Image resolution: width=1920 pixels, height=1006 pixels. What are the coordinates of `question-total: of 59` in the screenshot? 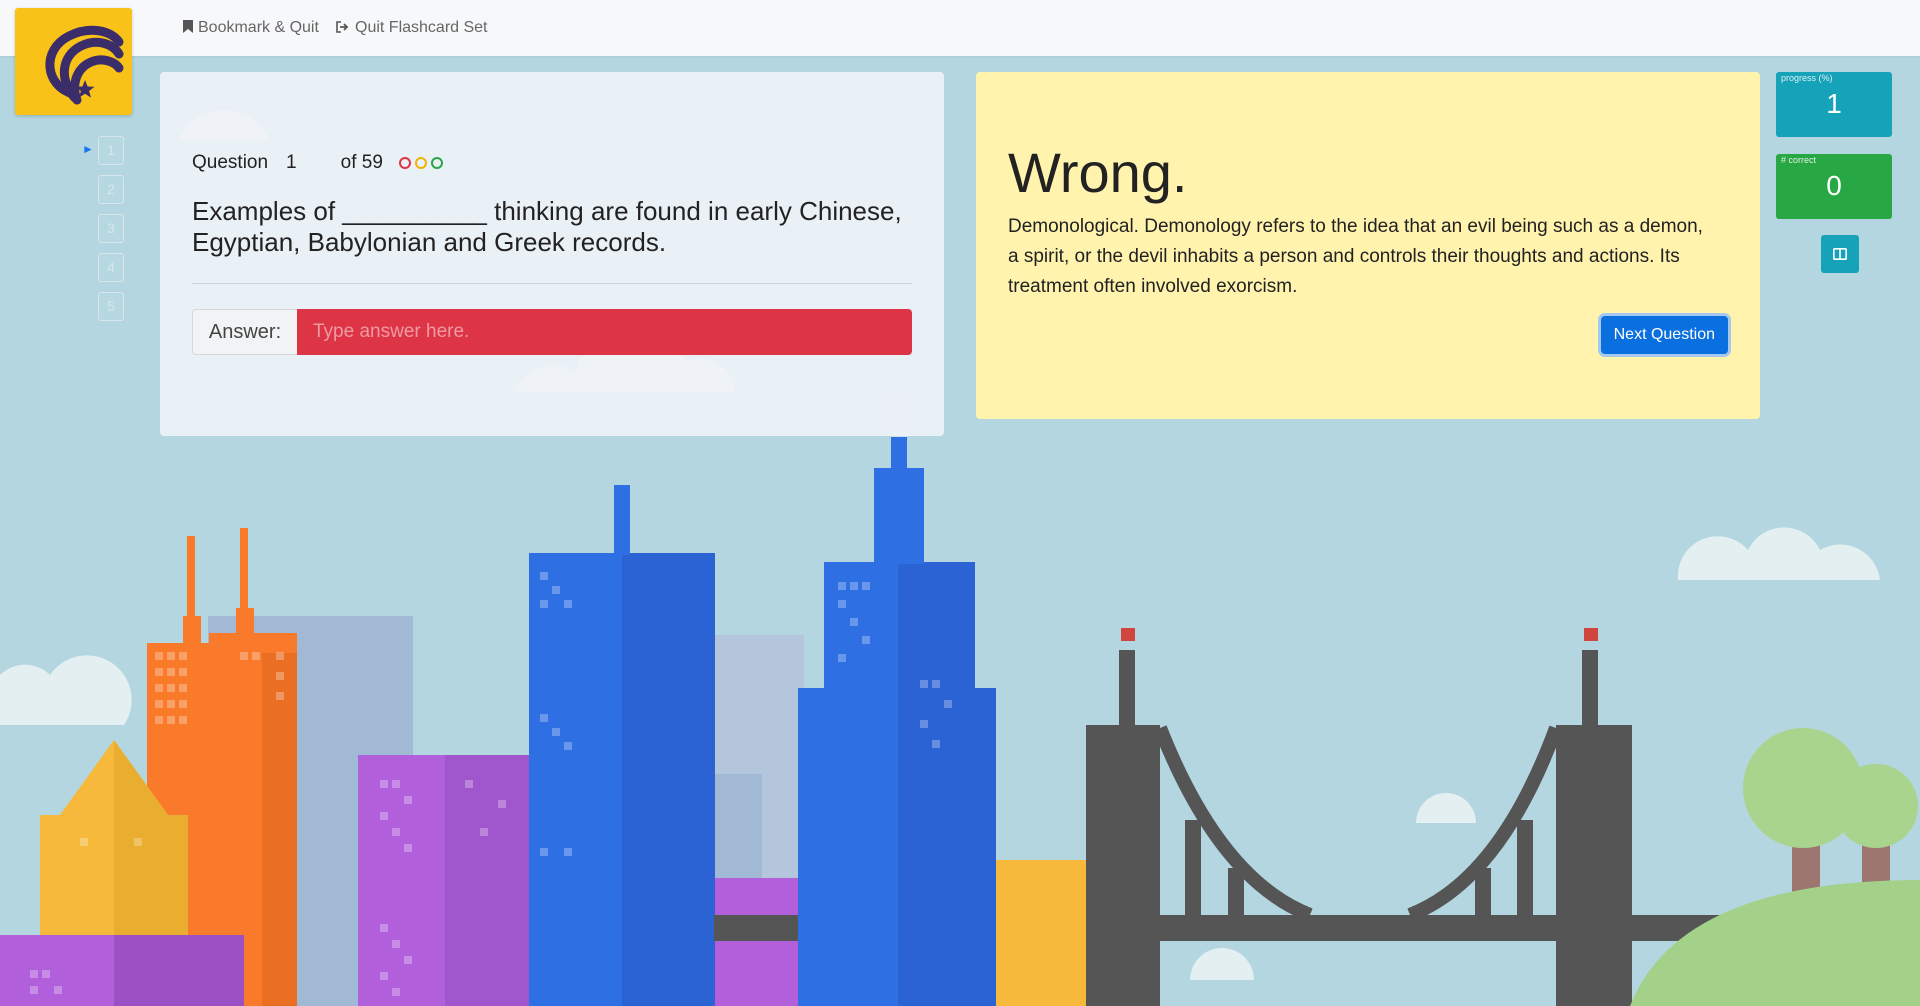 It's located at (361, 162).